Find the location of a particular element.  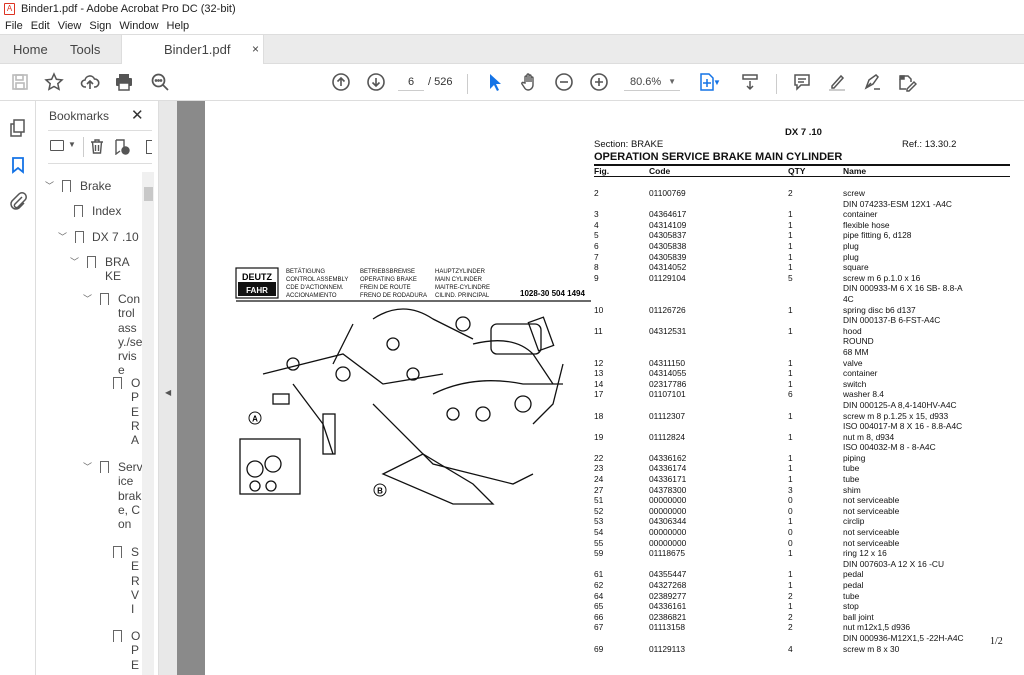

upload-cloud-icon is located at coordinates (90, 82).